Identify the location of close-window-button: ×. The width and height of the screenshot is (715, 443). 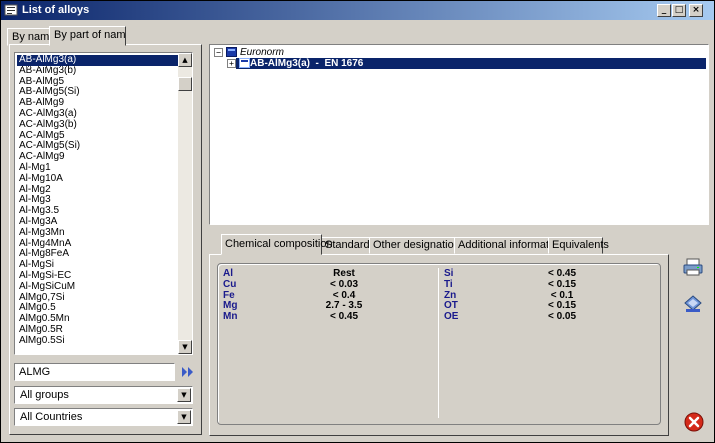
(696, 10).